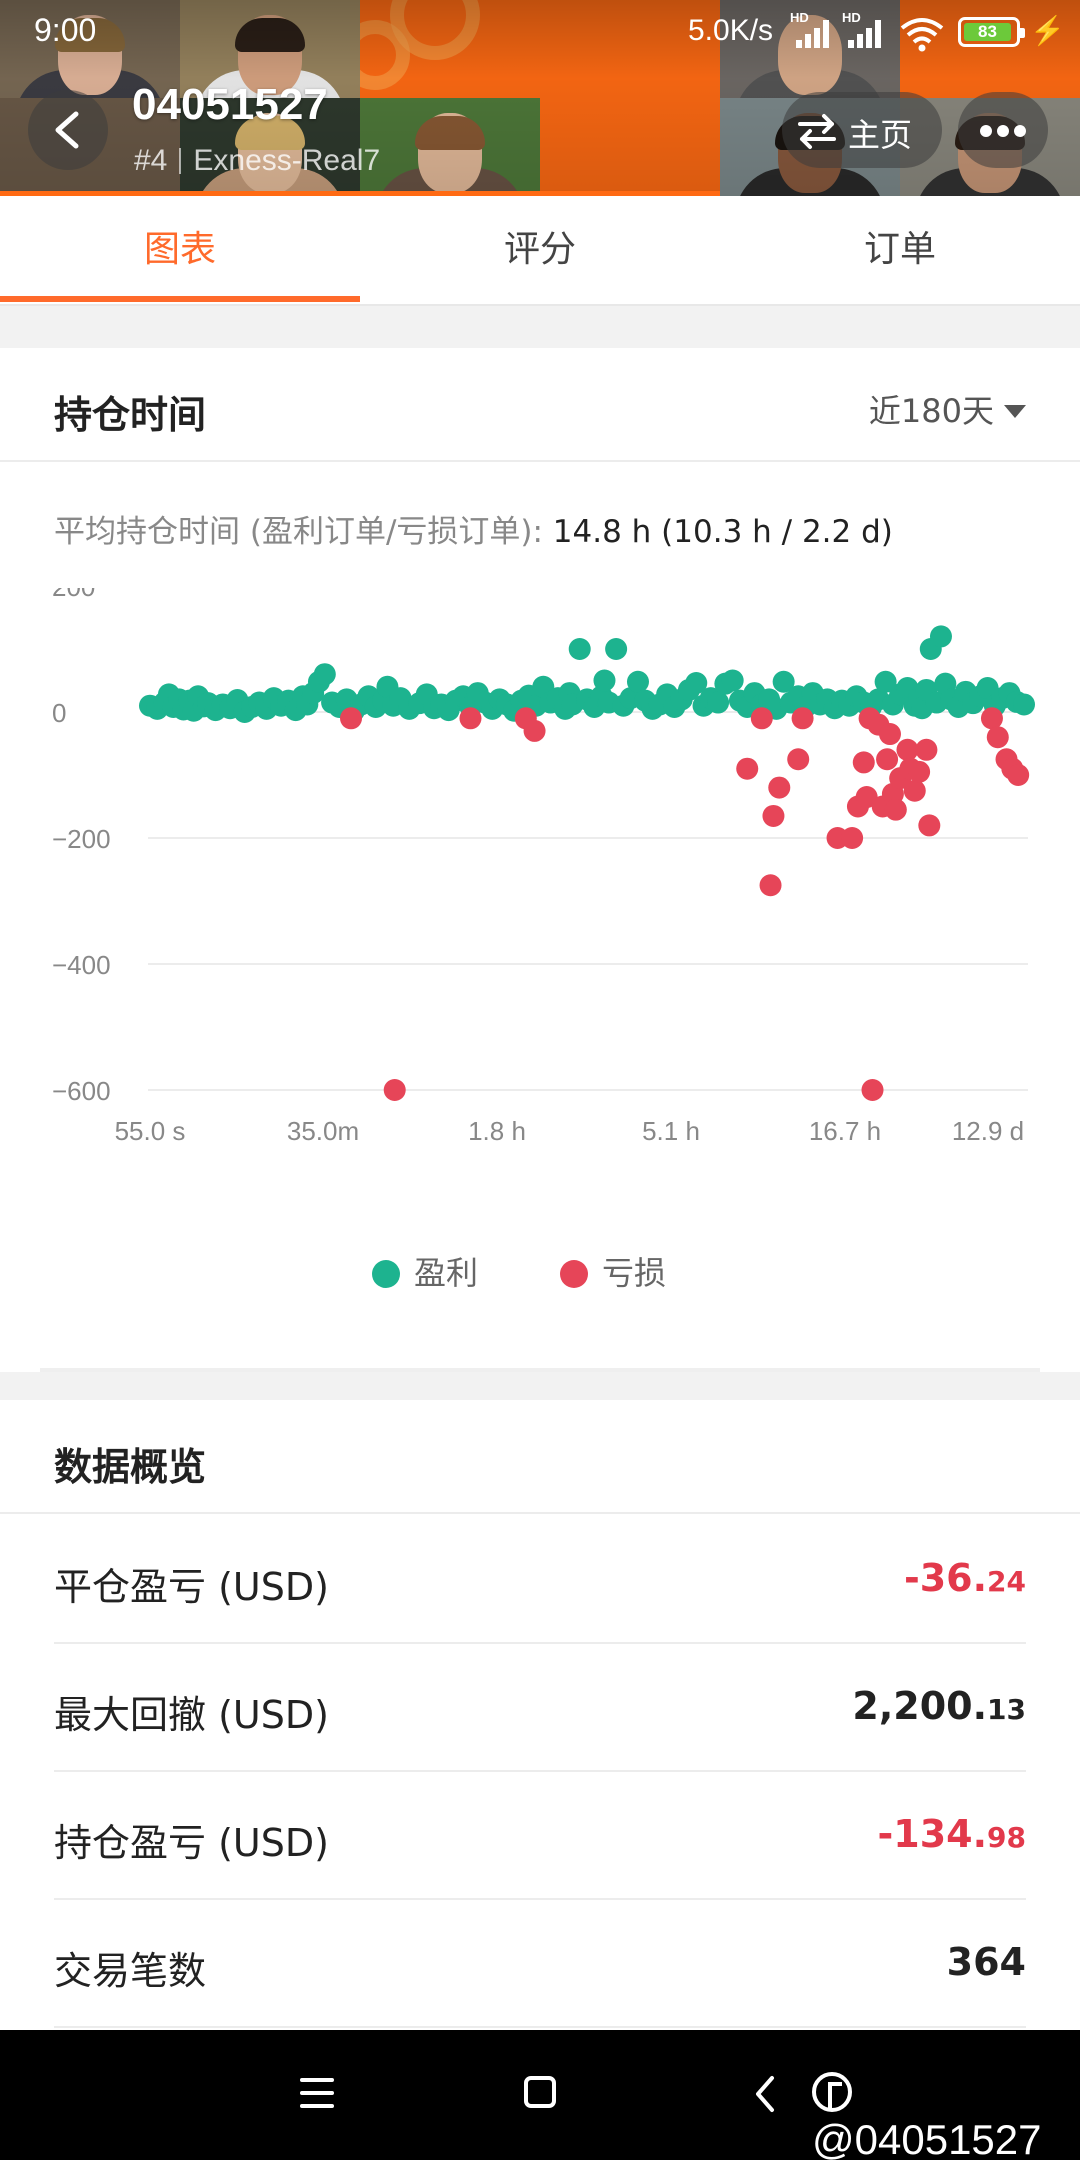  Describe the element at coordinates (817, 131) in the screenshot. I see `swap-arrows-icon` at that location.